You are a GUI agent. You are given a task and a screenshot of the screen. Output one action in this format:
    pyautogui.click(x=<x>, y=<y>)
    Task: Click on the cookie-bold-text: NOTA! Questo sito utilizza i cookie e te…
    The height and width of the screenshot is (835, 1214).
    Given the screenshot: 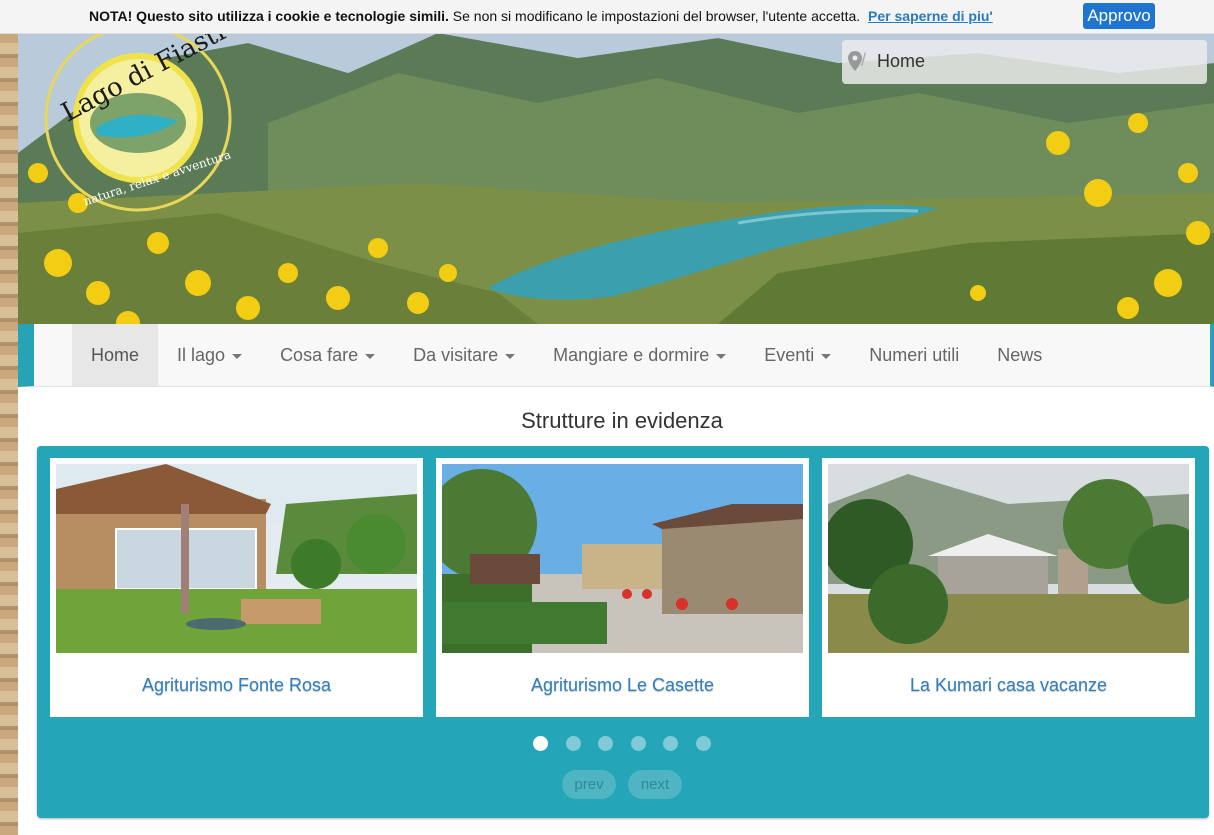 What is the action you would take?
    pyautogui.click(x=269, y=16)
    